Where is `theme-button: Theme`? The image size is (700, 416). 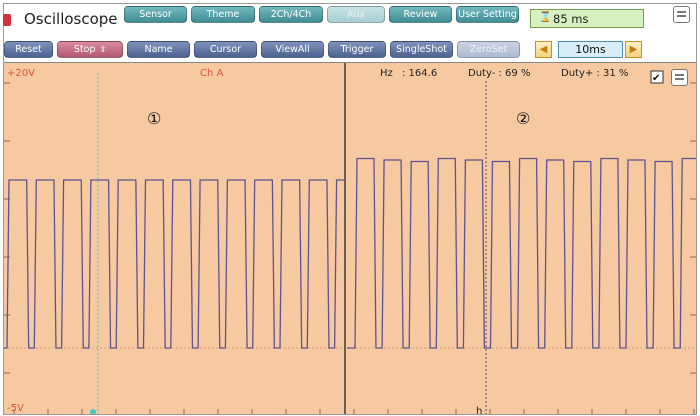 theme-button: Theme is located at coordinates (223, 14).